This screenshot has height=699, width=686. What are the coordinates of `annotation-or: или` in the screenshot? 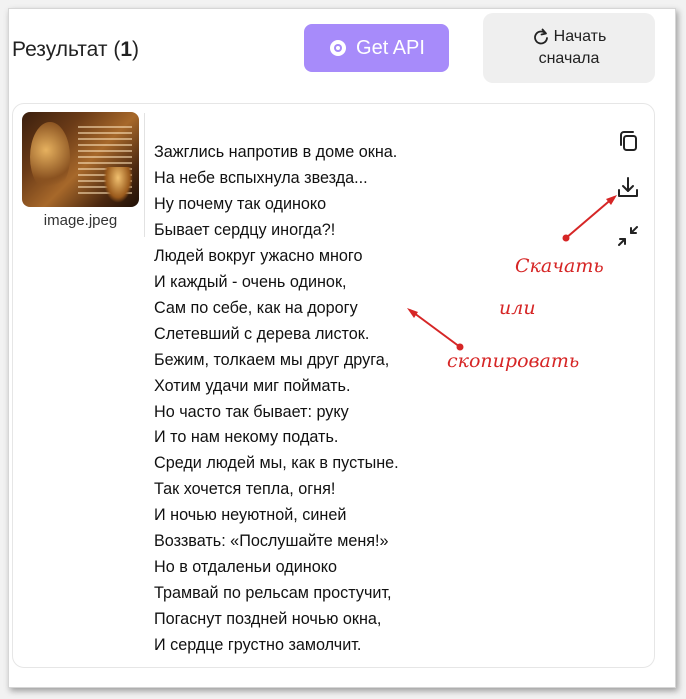 It's located at (517, 308).